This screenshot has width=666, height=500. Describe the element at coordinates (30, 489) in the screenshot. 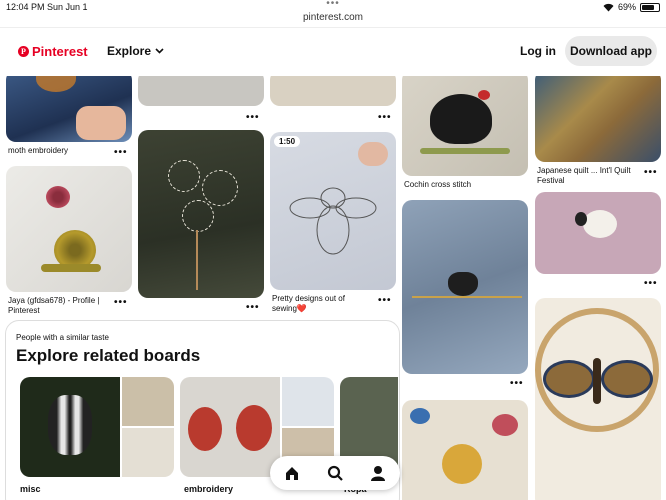

I see `board-name: misc` at that location.